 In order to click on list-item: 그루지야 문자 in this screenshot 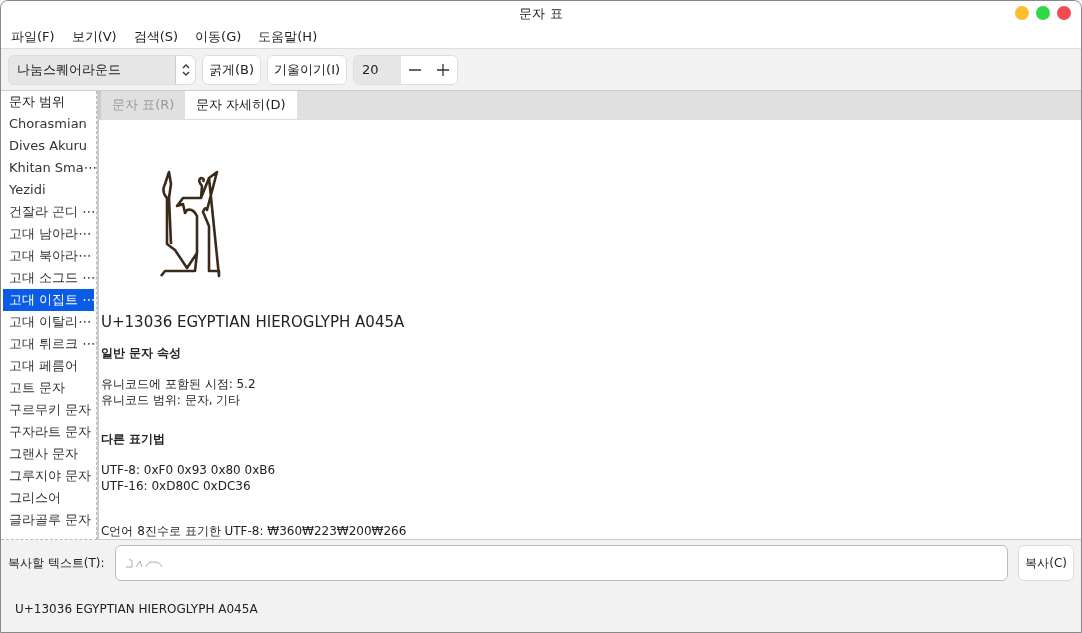, I will do `click(48, 476)`.